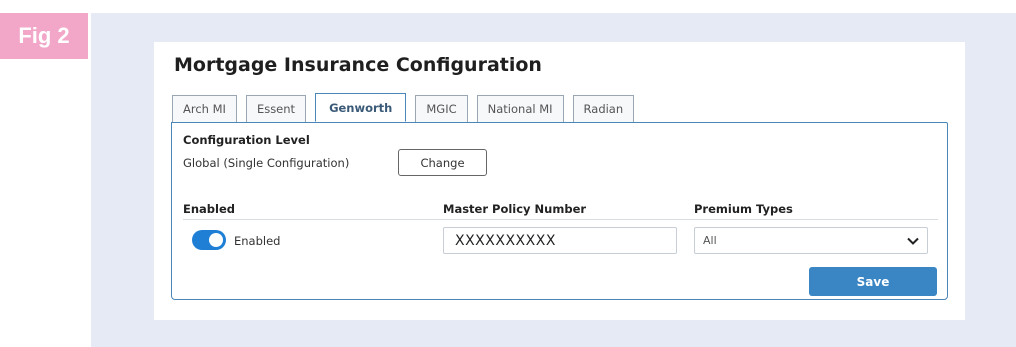  I want to click on enabled-column-header: Enabled, so click(209, 209).